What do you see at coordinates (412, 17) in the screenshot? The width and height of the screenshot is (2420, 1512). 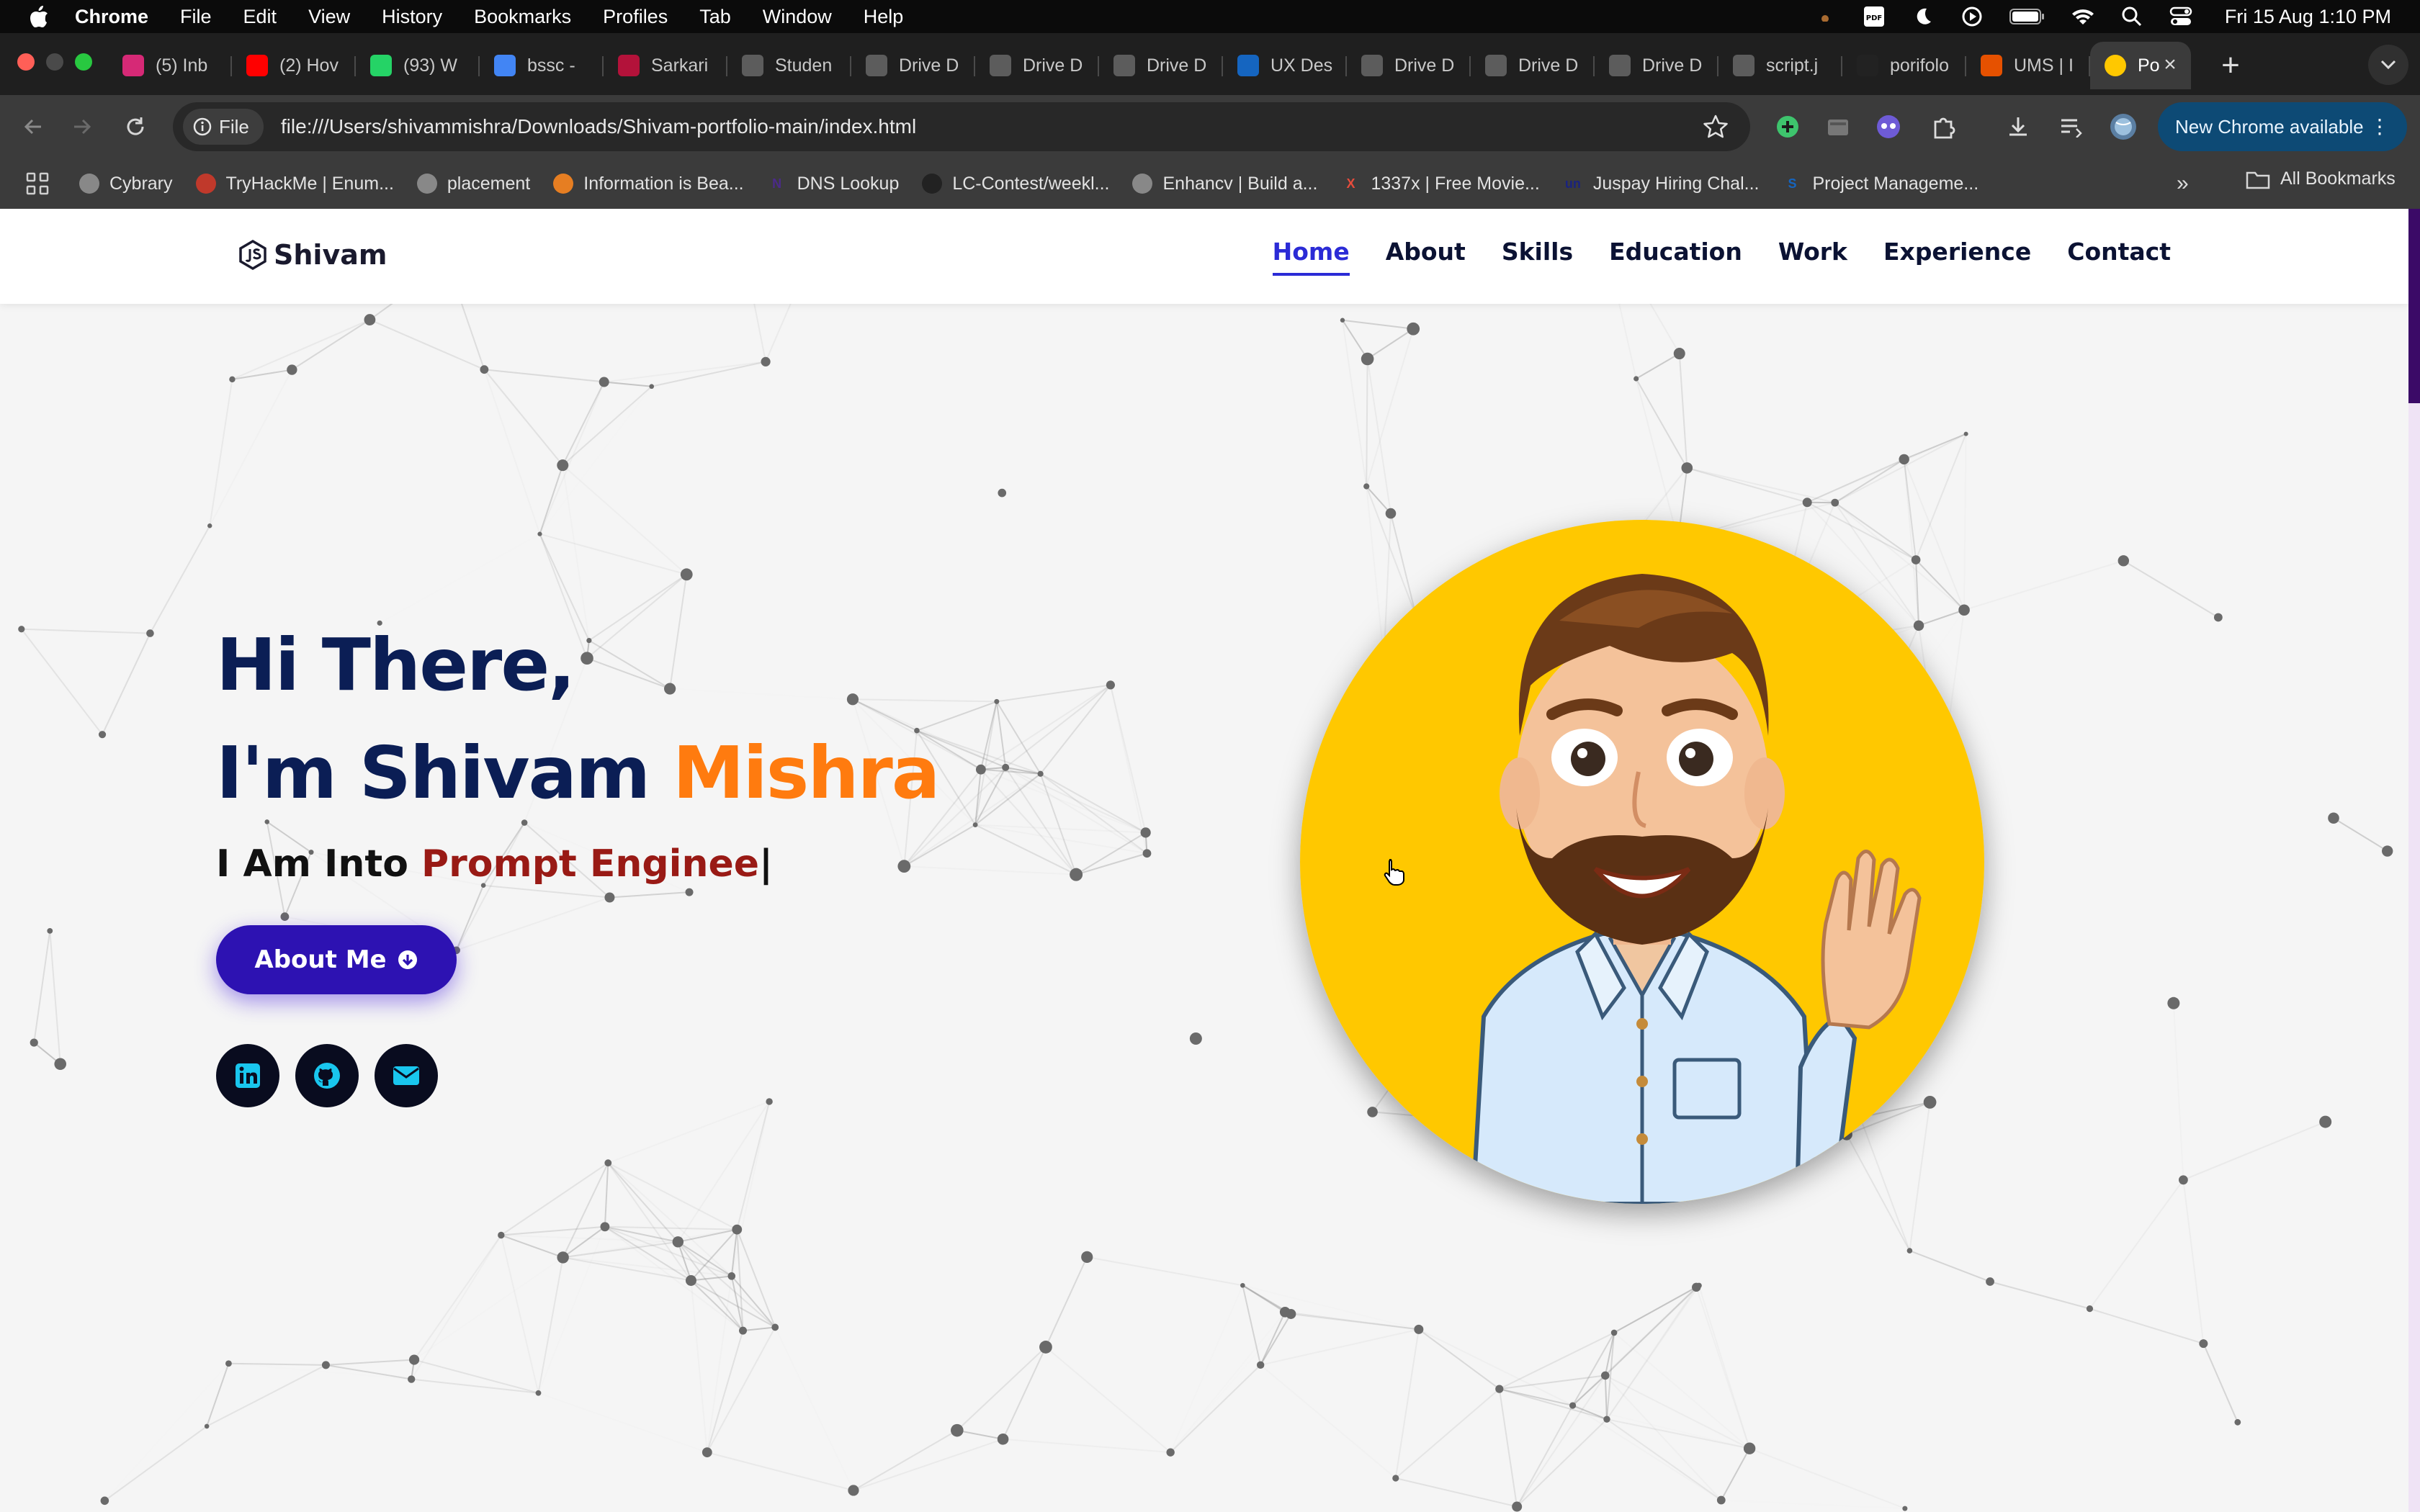 I see `menu-history: History` at bounding box center [412, 17].